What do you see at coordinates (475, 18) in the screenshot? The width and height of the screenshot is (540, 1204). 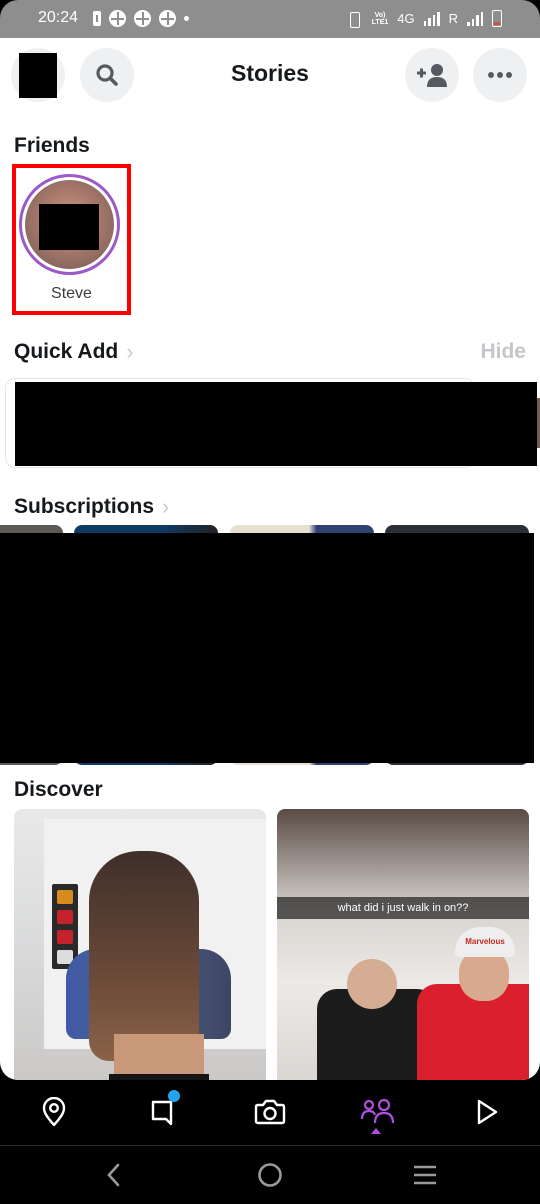 I see `roaming-signal-icon` at bounding box center [475, 18].